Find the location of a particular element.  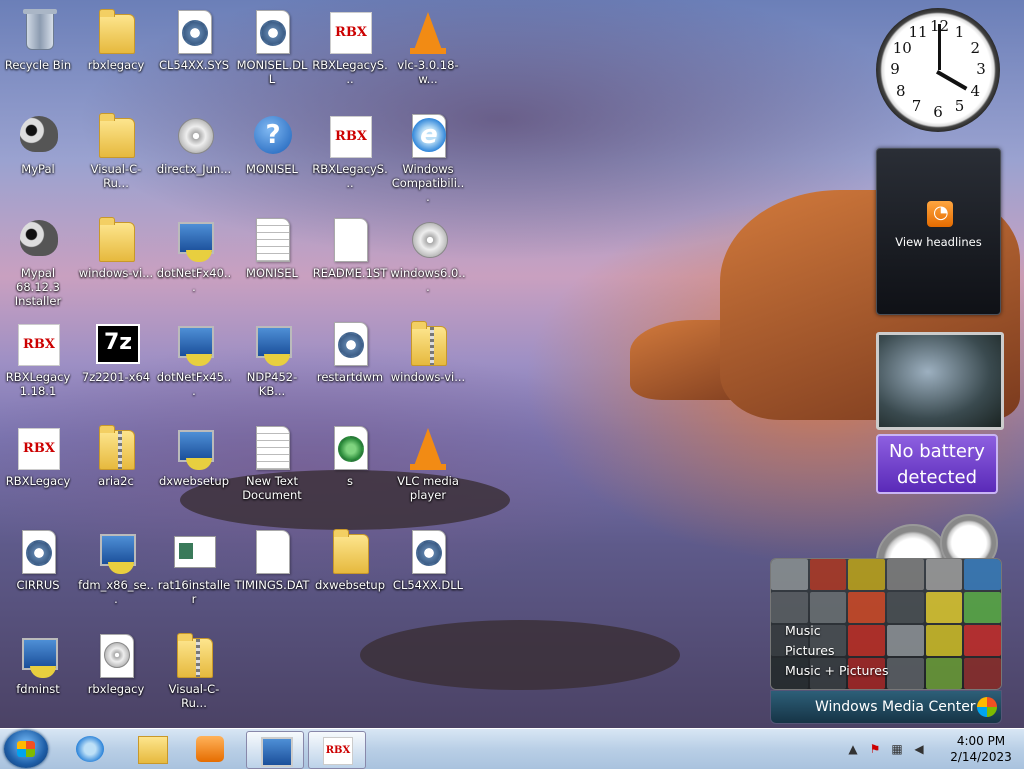

taskbar-internet-explorer is located at coordinates (90, 749).